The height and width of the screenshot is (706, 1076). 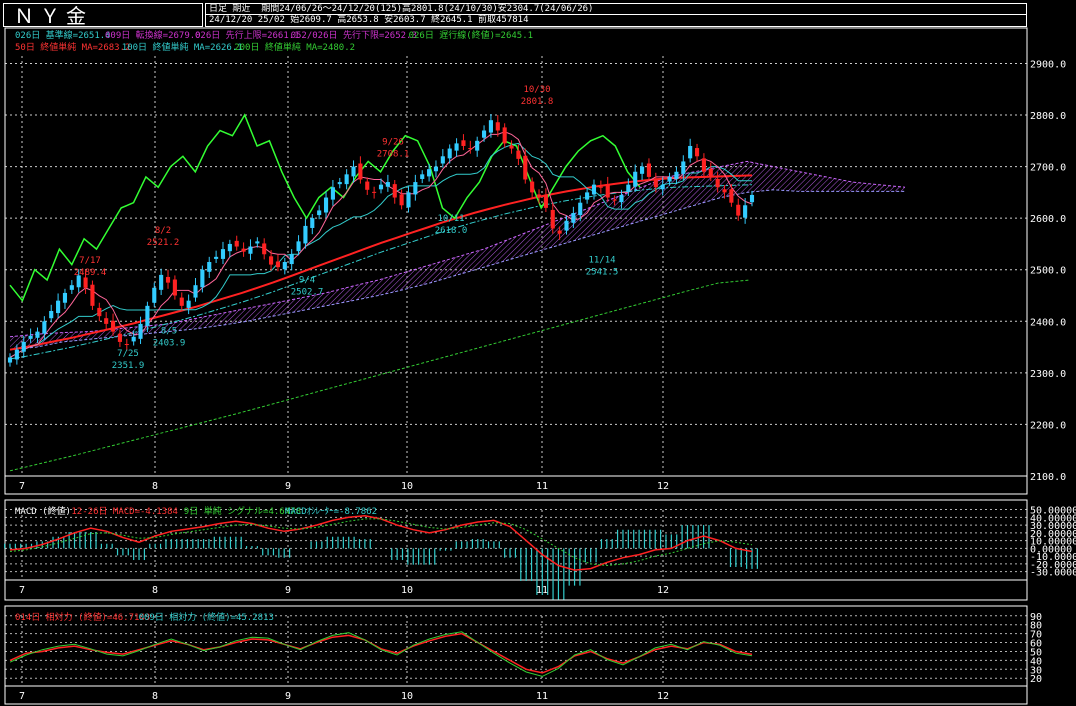 What do you see at coordinates (1048, 219) in the screenshot?
I see `price-y-tick-label: 2600.0` at bounding box center [1048, 219].